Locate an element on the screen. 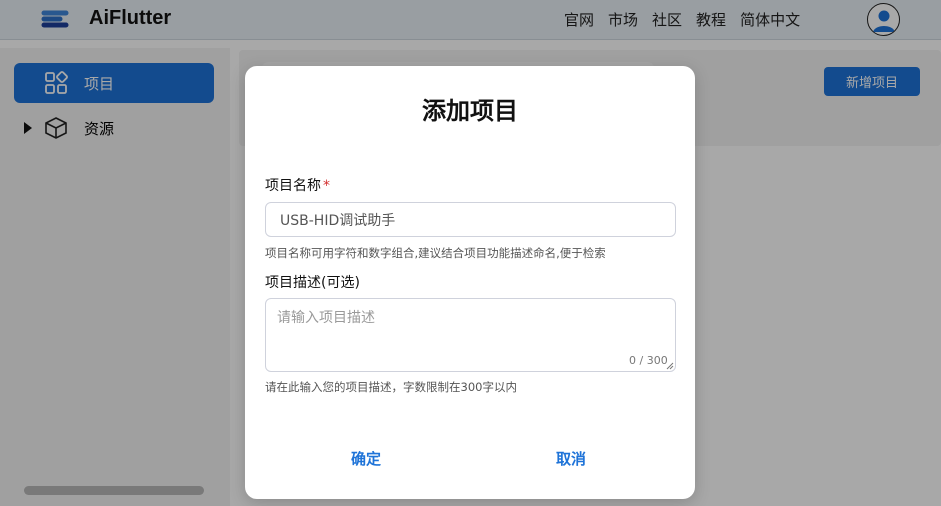 Image resolution: width=941 pixels, height=506 pixels. project-name-label: 项目名称 * is located at coordinates (297, 185).